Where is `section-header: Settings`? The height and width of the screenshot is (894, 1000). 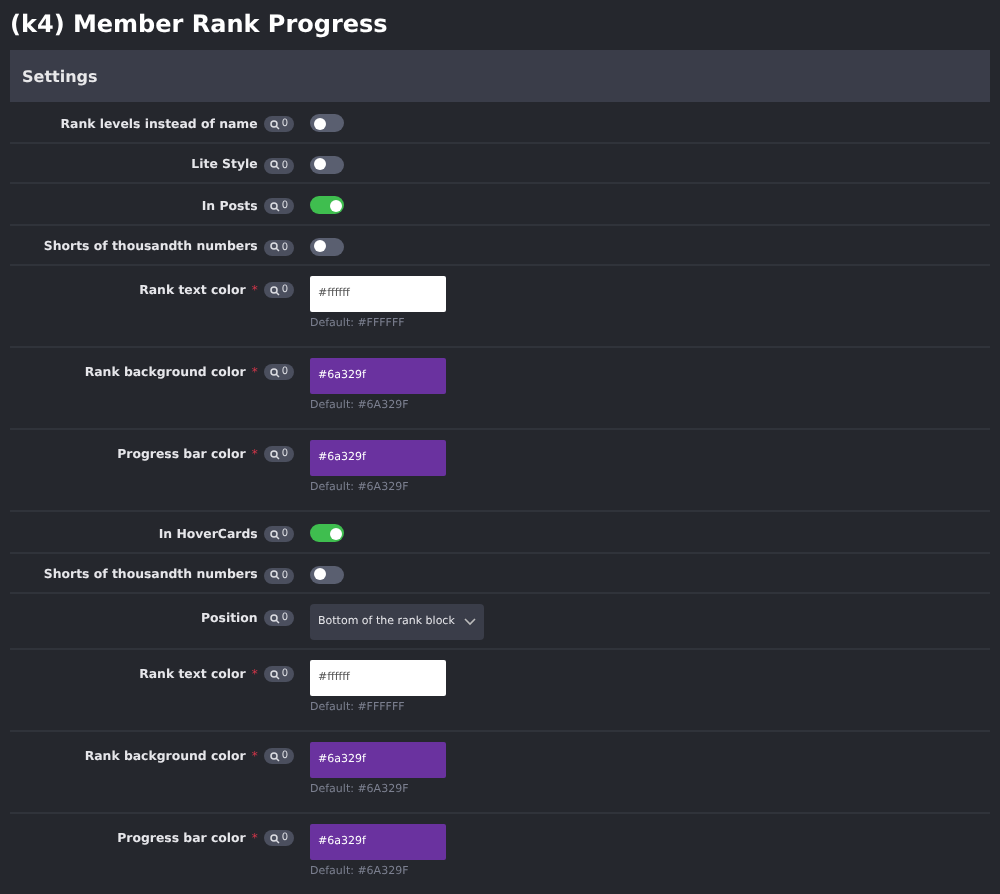 section-header: Settings is located at coordinates (500, 76).